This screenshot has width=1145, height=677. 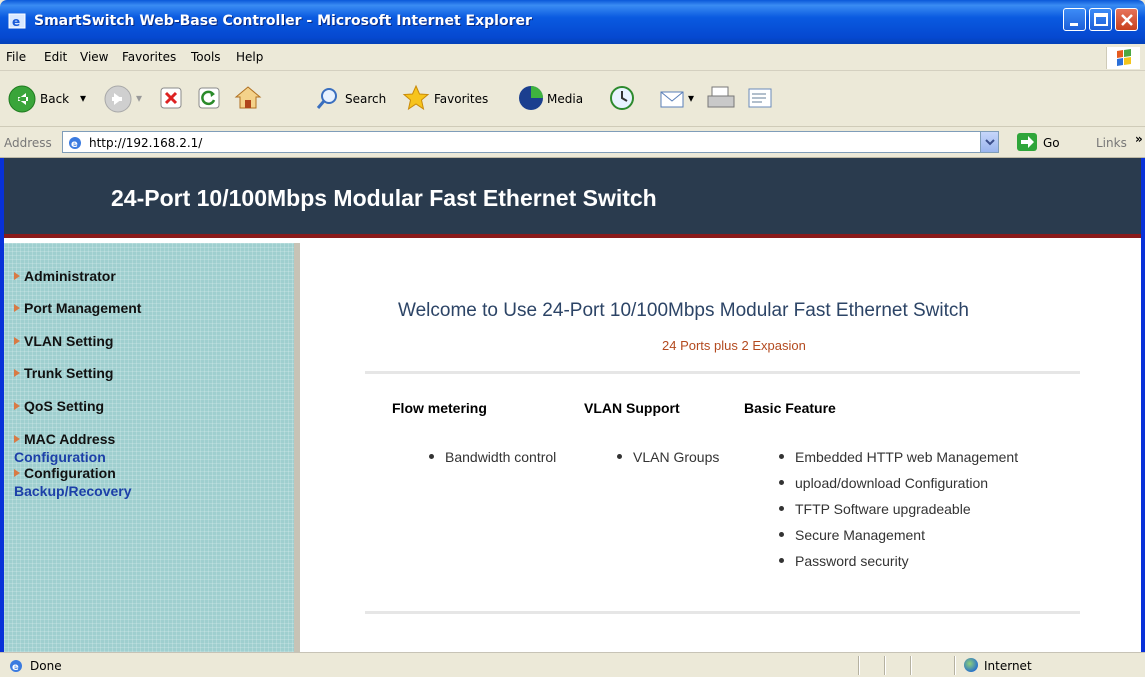 I want to click on sidebar-item-configuration: Configuration, so click(x=65, y=473).